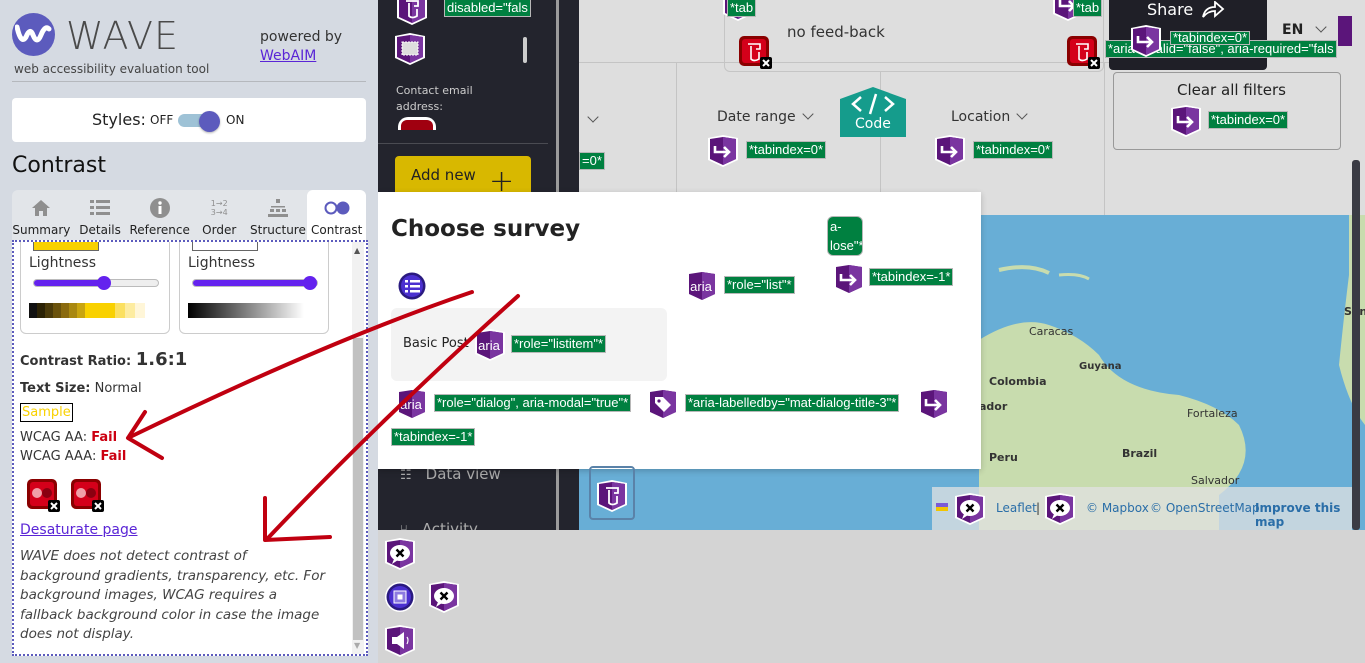  What do you see at coordinates (1140, 453) in the screenshot?
I see `map-label: Brazil` at bounding box center [1140, 453].